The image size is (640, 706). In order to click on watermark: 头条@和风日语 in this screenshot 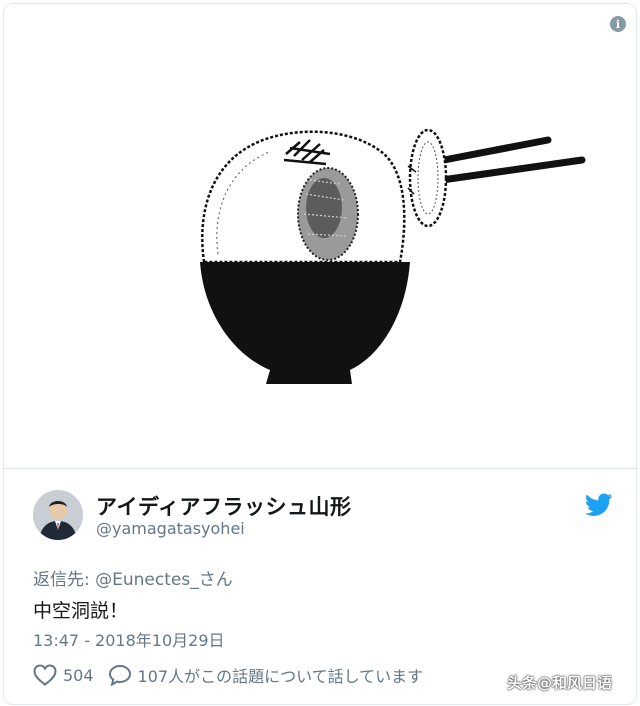, I will do `click(560, 683)`.